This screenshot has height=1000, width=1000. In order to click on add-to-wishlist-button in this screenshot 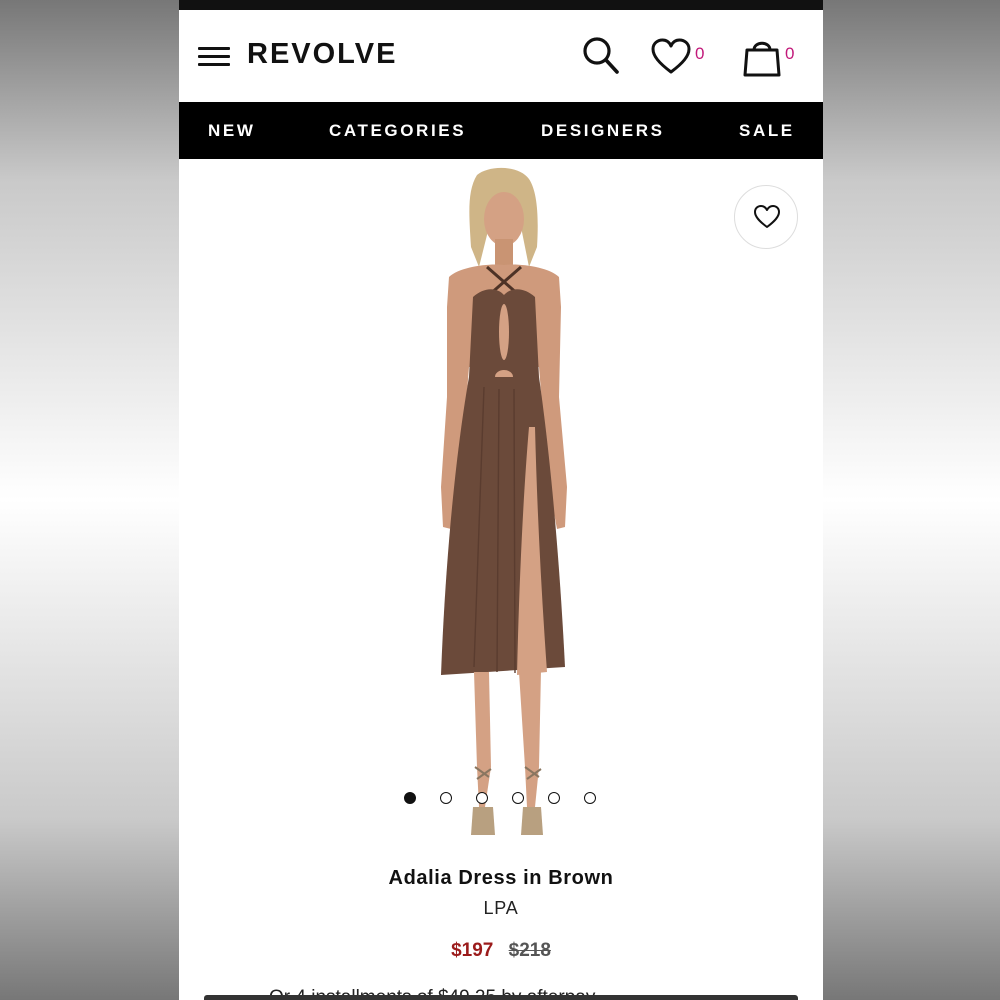, I will do `click(766, 217)`.